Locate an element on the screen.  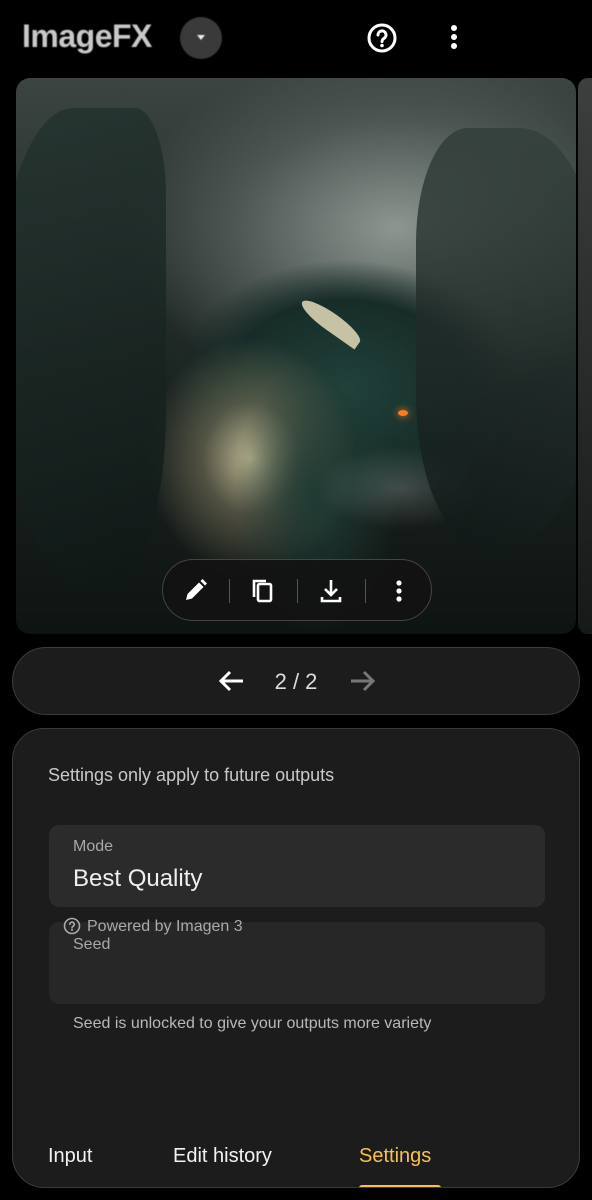
settings-note: Settings only apply to future outputs is located at coordinates (191, 775).